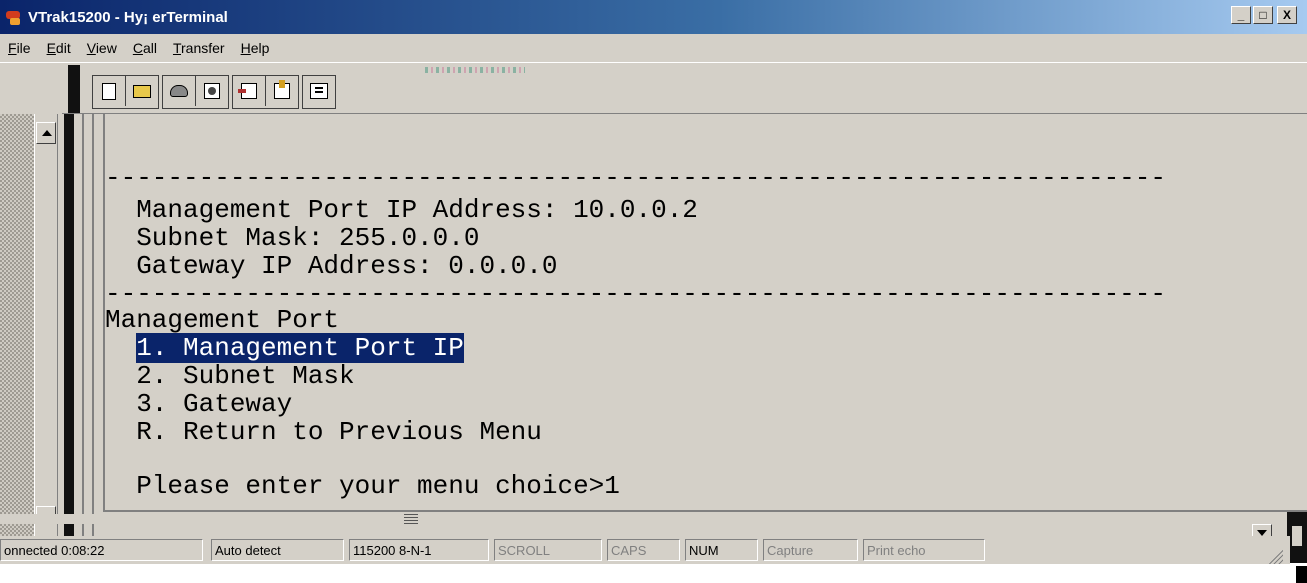 Image resolution: width=1307 pixels, height=583 pixels. I want to click on toolbar-group-transfer, so click(265, 92).